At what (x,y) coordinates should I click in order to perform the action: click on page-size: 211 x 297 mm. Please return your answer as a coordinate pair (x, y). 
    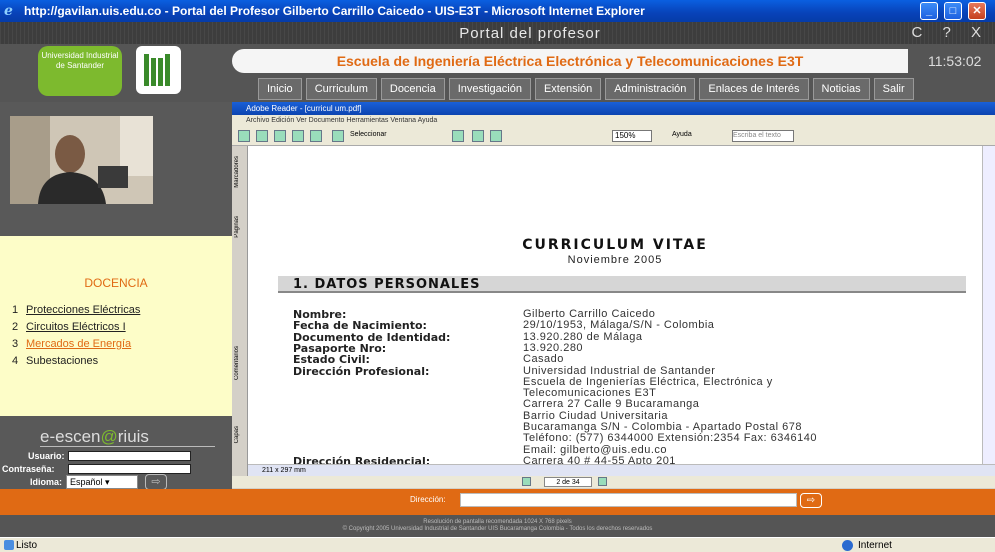
    Looking at the image, I should click on (284, 470).